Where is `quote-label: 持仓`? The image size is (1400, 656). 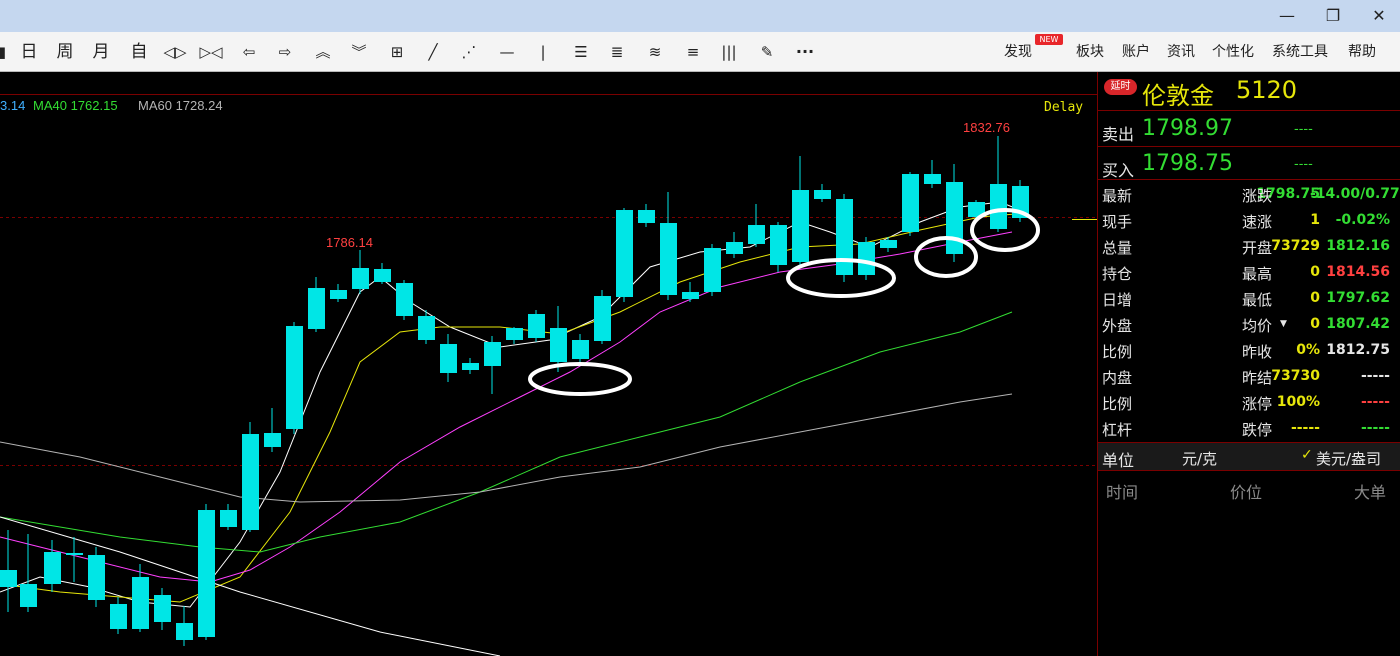
quote-label: 持仓 is located at coordinates (1117, 274).